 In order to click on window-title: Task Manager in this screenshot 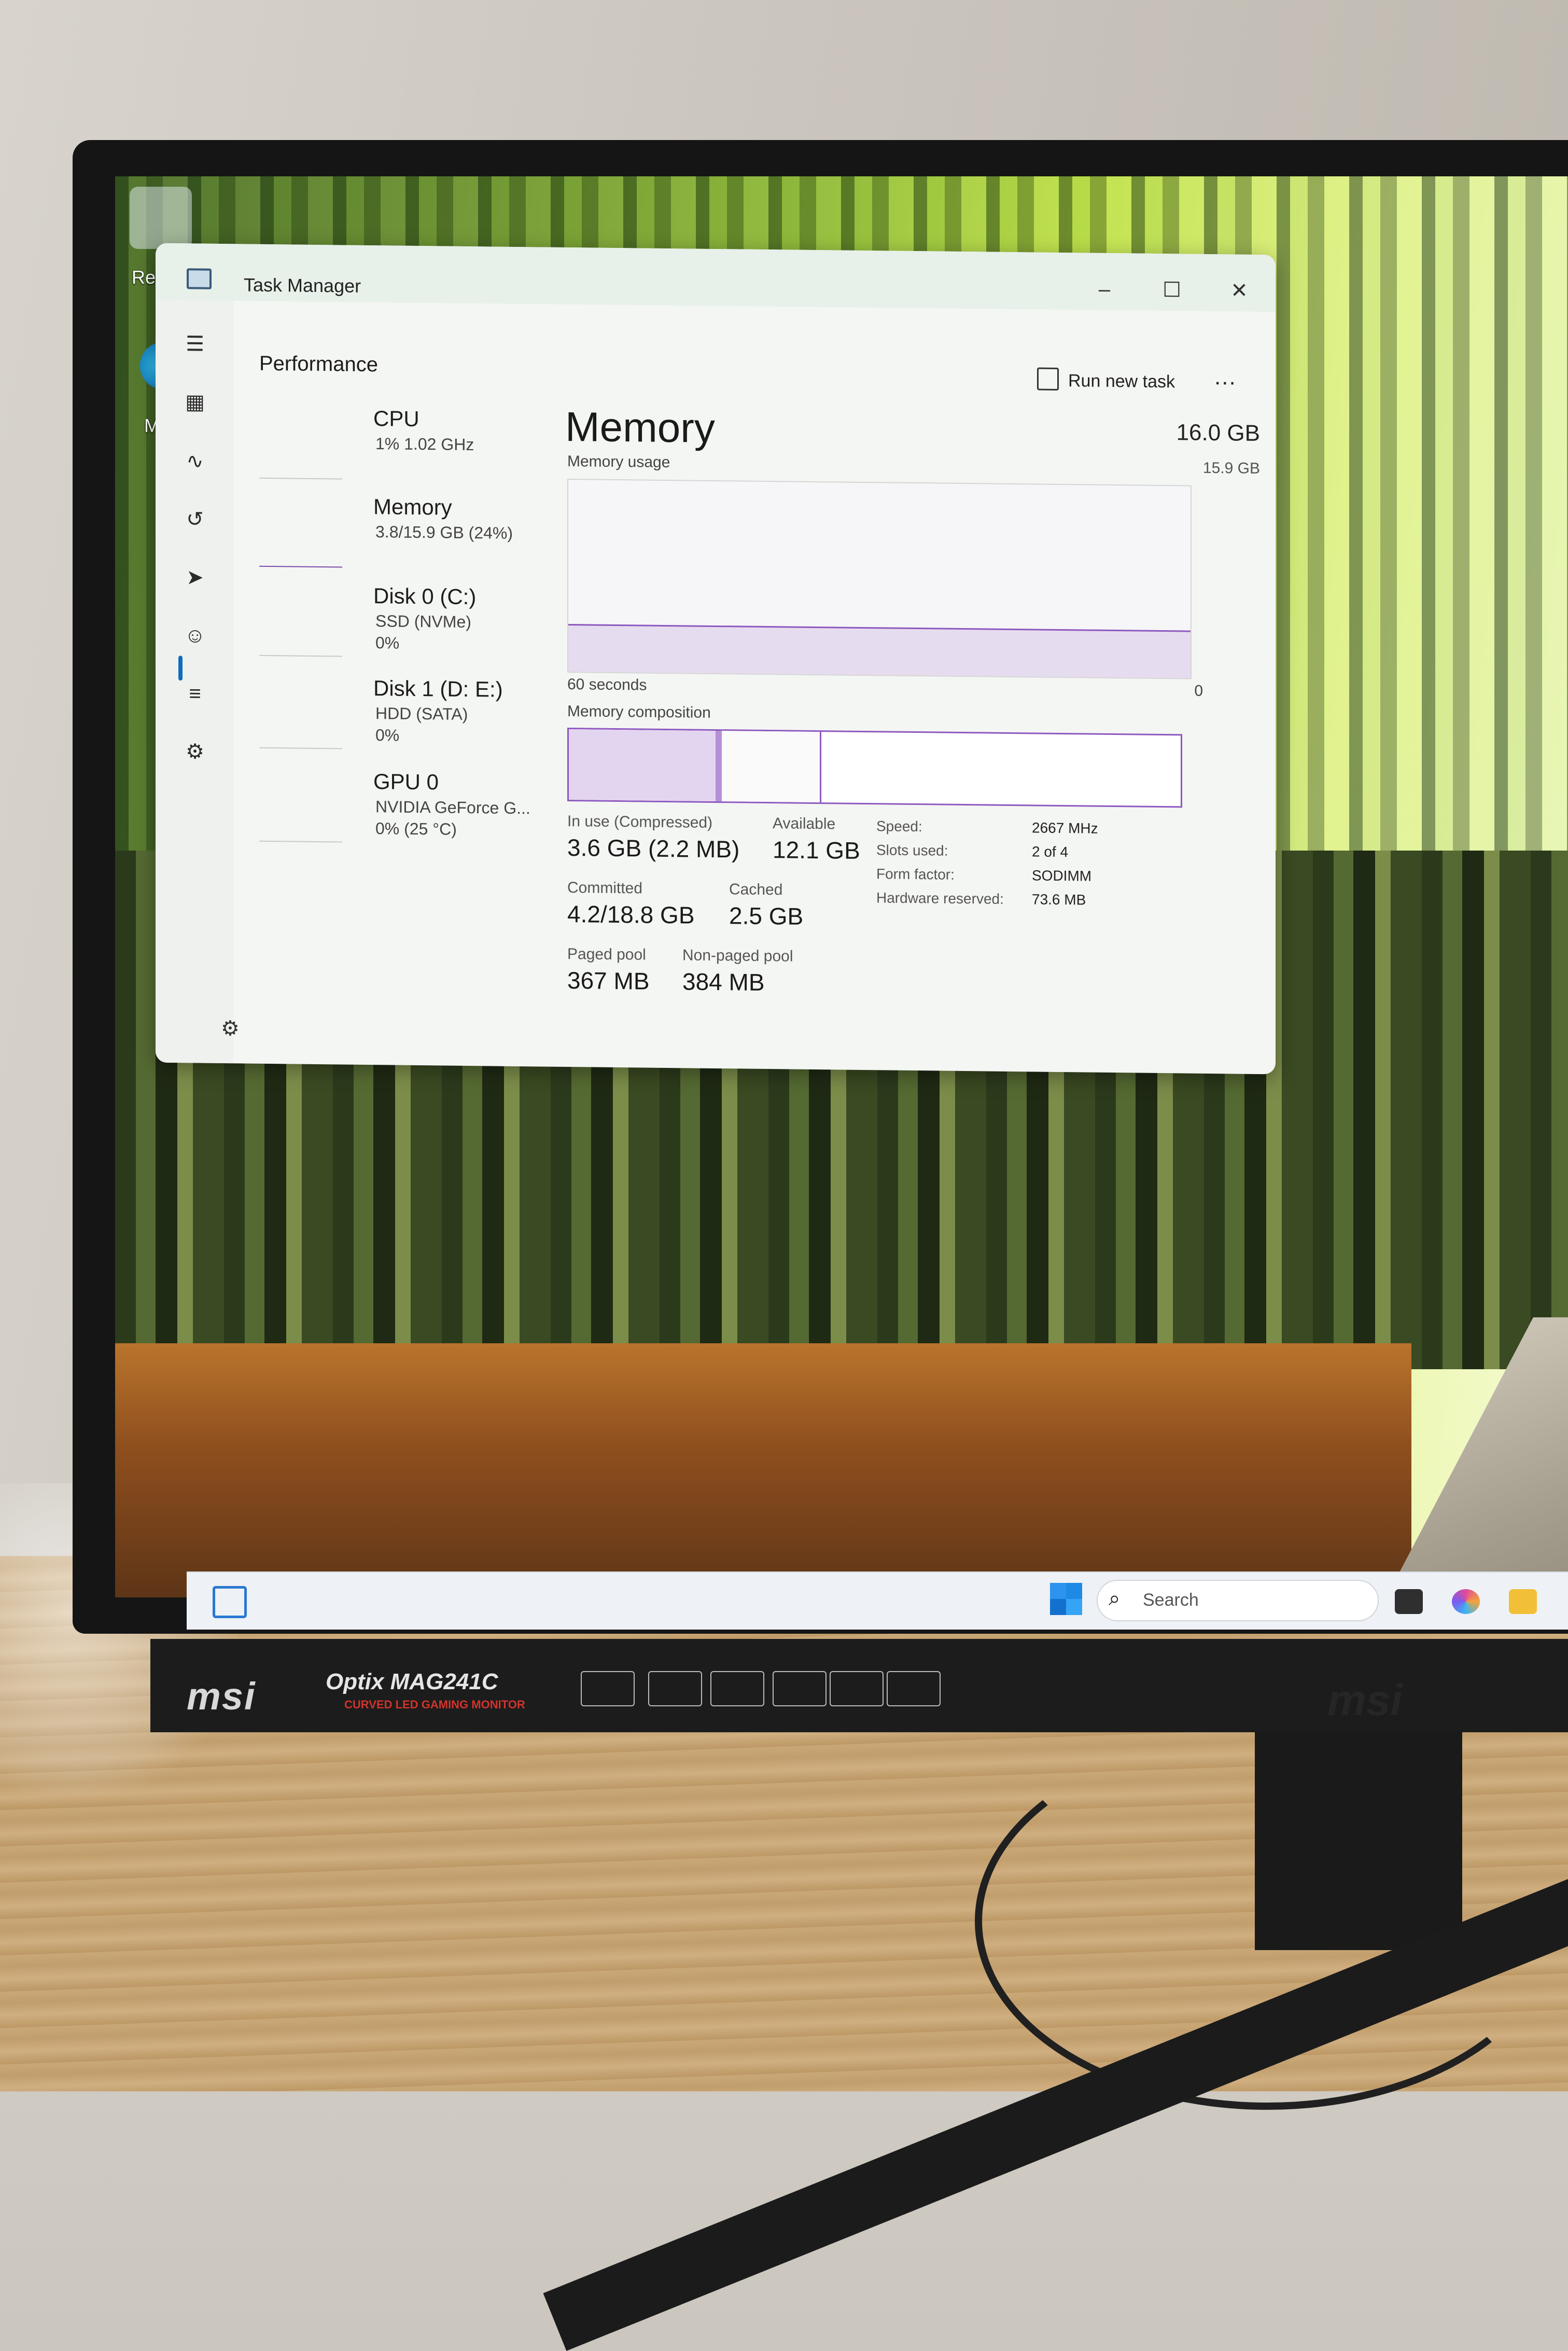, I will do `click(302, 286)`.